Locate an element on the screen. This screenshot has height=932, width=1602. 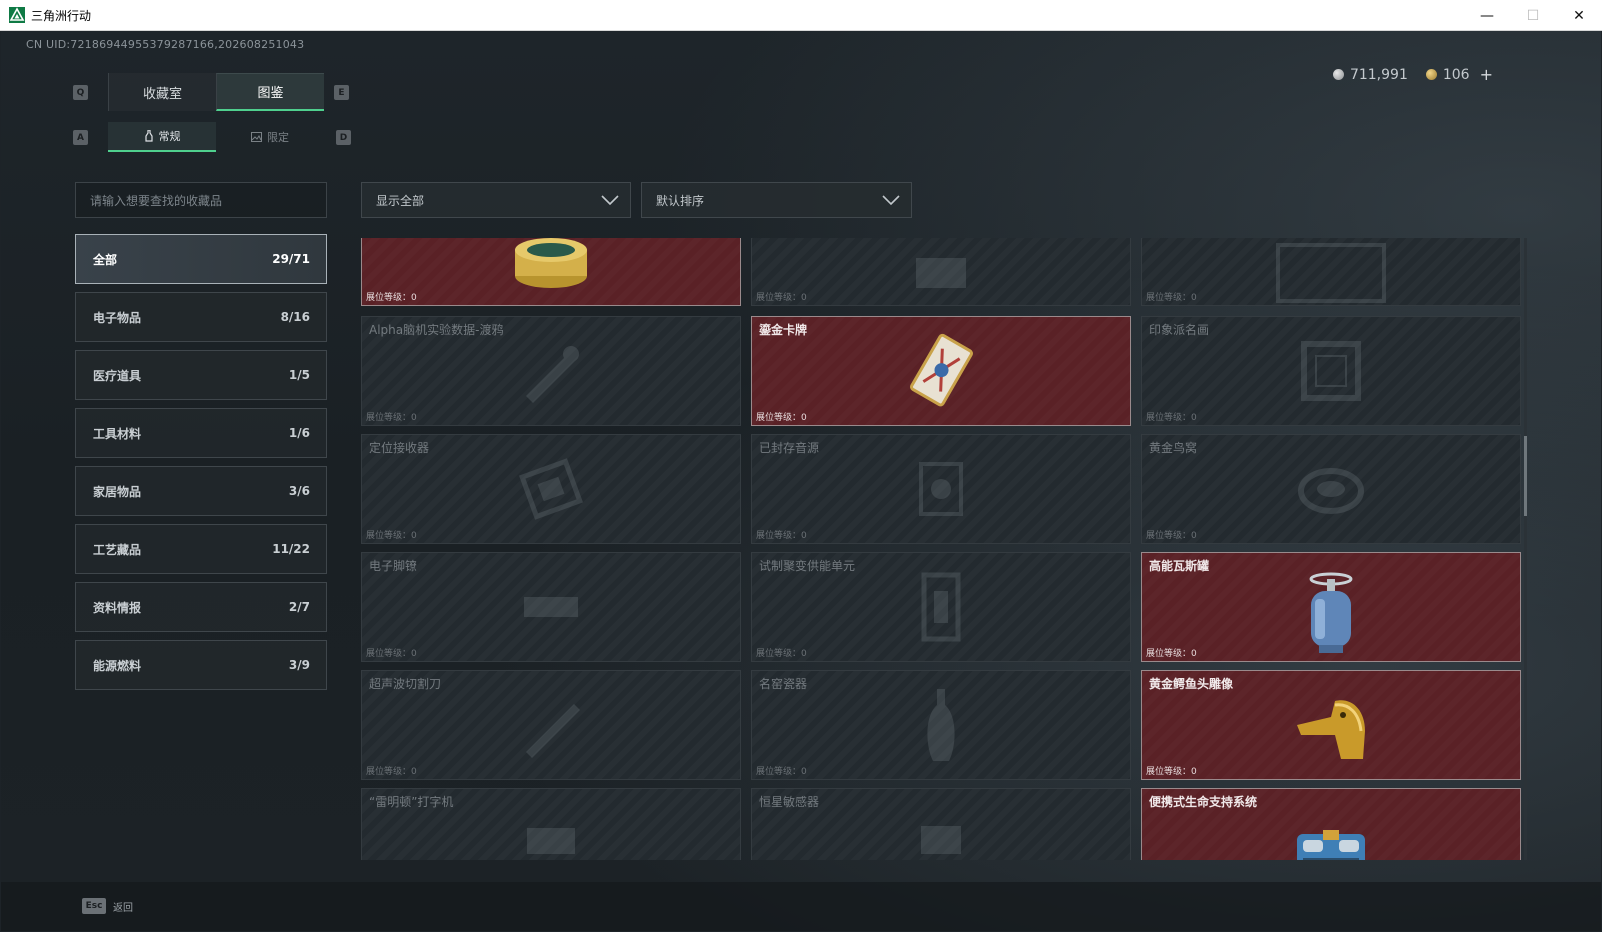
bottle-icon is located at coordinates (148, 136).